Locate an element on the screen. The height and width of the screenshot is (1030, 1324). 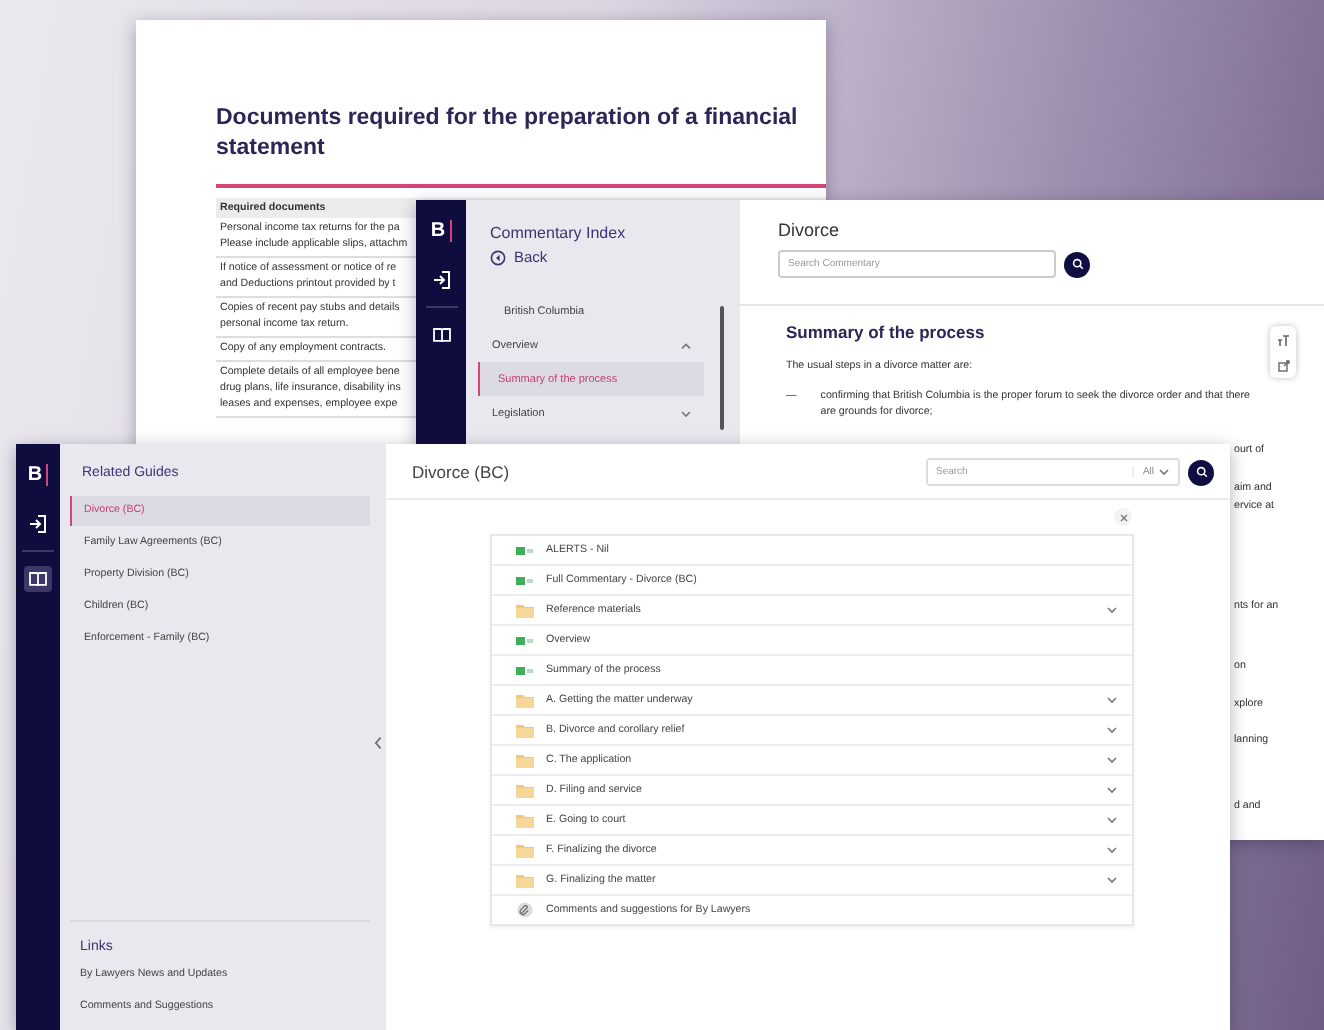
document-title: Documents required for the preparation of a financial statement is located at coordinates (508, 134).